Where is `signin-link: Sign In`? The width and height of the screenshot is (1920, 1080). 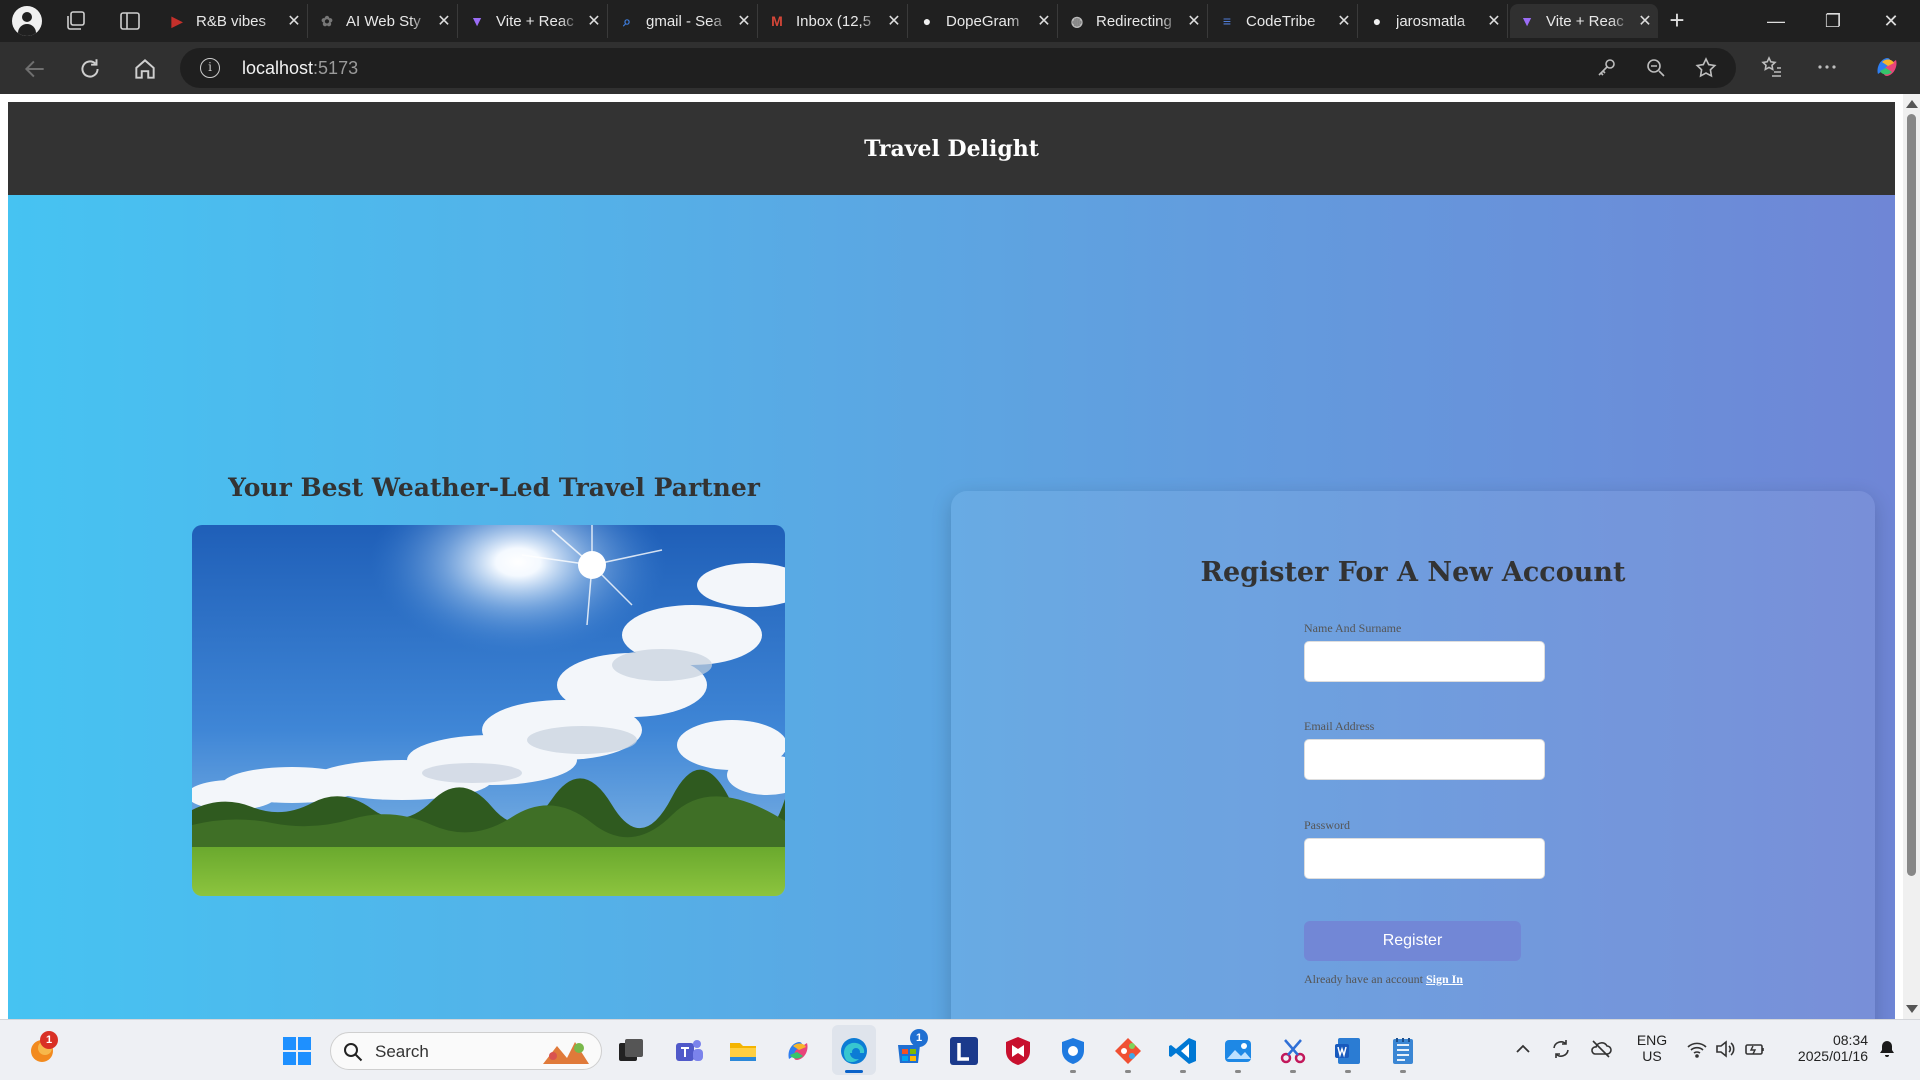
signin-link: Sign In is located at coordinates (1444, 979).